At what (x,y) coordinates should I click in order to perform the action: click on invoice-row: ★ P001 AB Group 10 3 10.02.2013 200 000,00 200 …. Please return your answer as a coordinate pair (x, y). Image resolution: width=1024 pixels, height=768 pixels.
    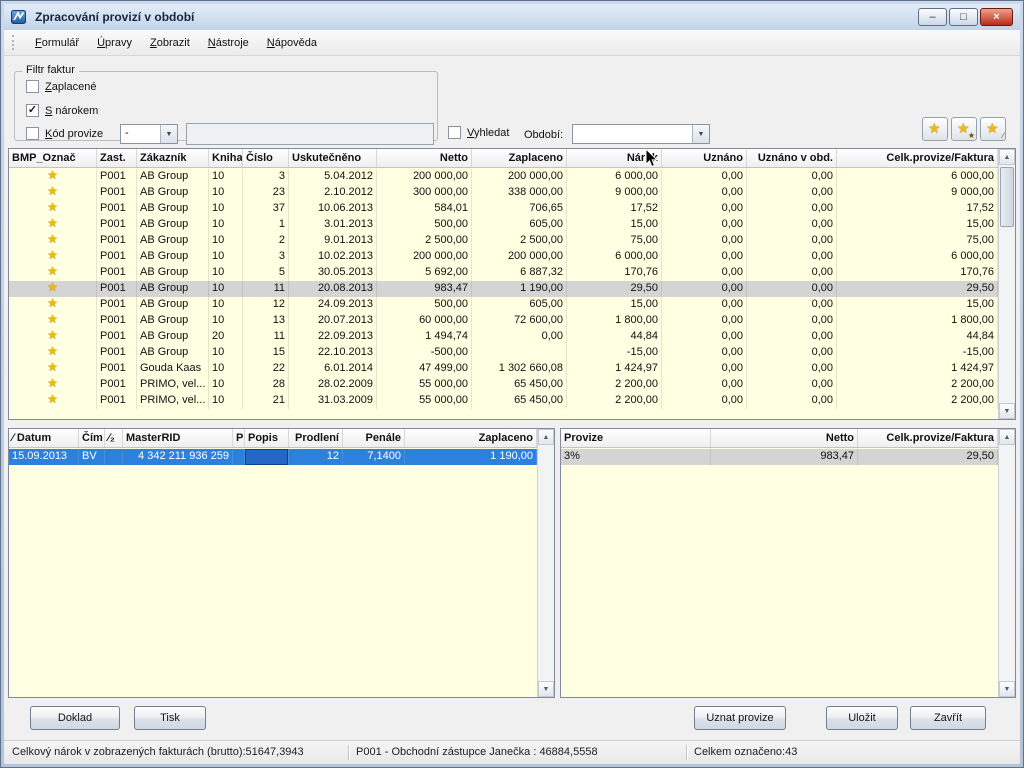
    Looking at the image, I should click on (503, 257).